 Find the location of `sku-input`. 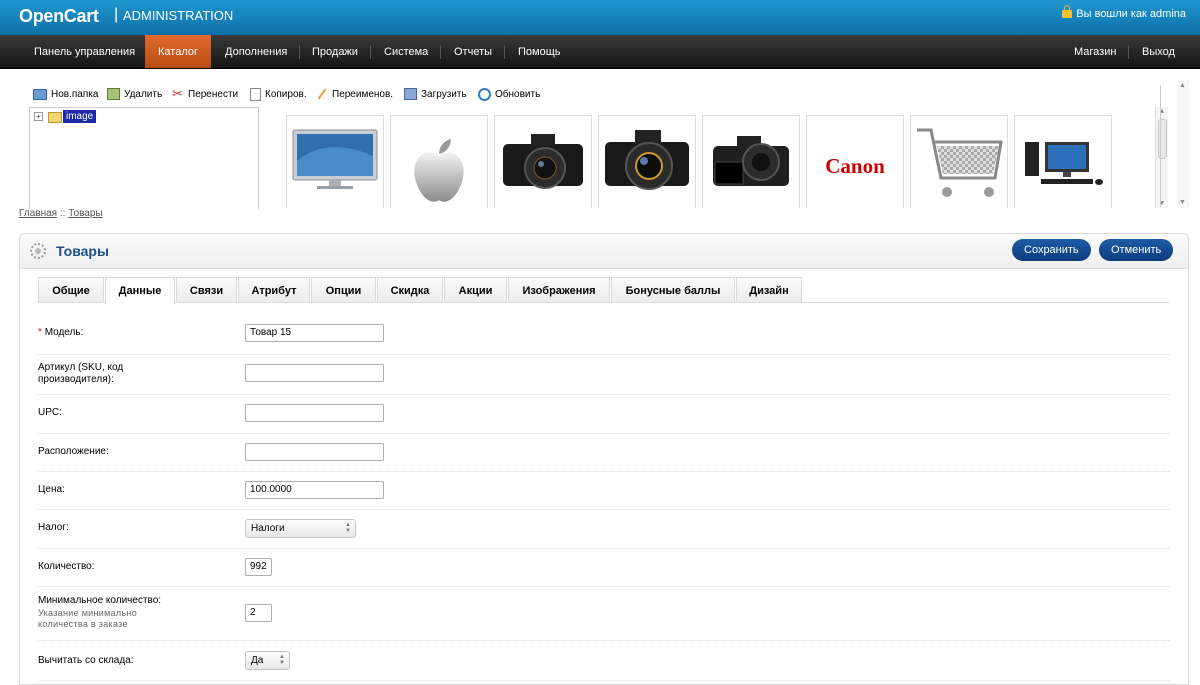

sku-input is located at coordinates (314, 373).